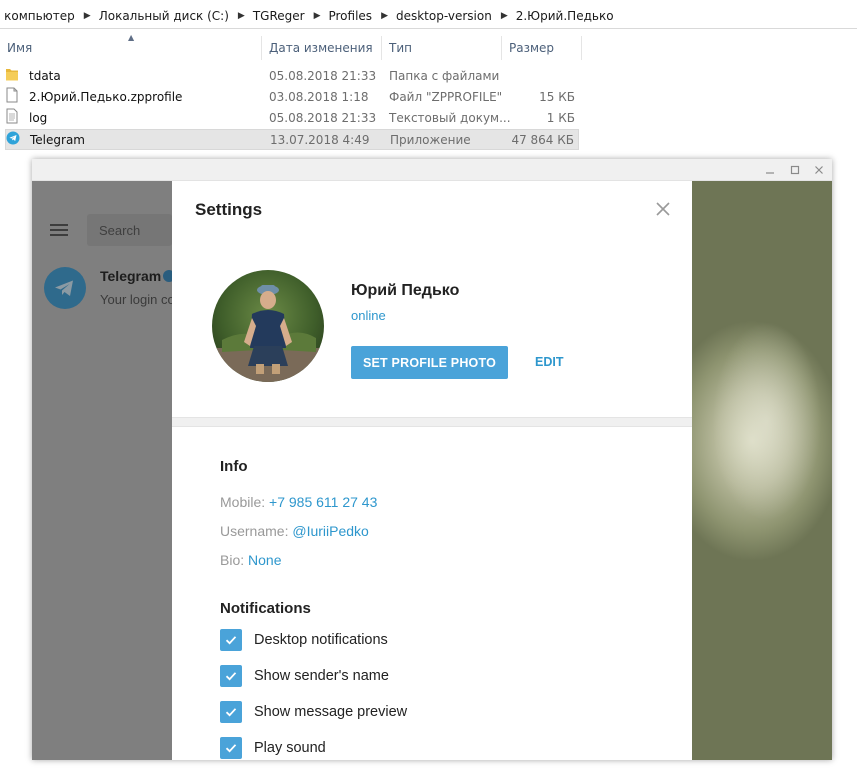 The width and height of the screenshot is (857, 783). Describe the element at coordinates (290, 748) in the screenshot. I see `checkbox-label: Play sound` at that location.